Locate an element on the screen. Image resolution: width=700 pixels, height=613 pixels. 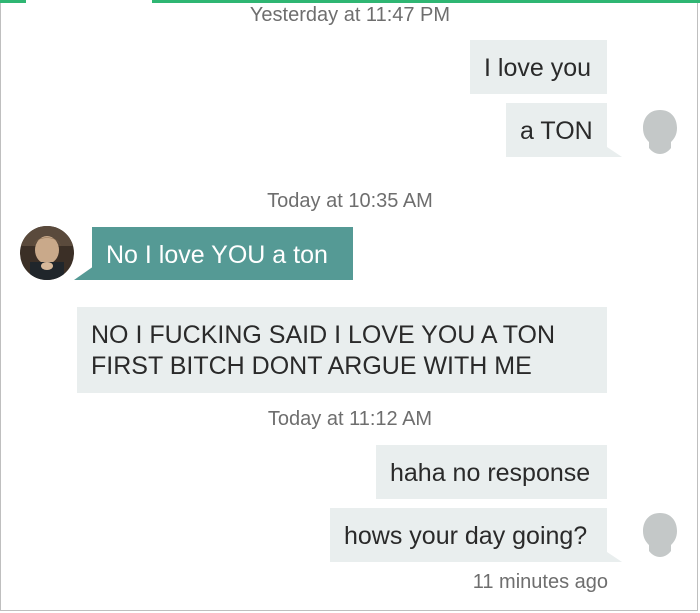
top-bar-tab is located at coordinates (89, 1).